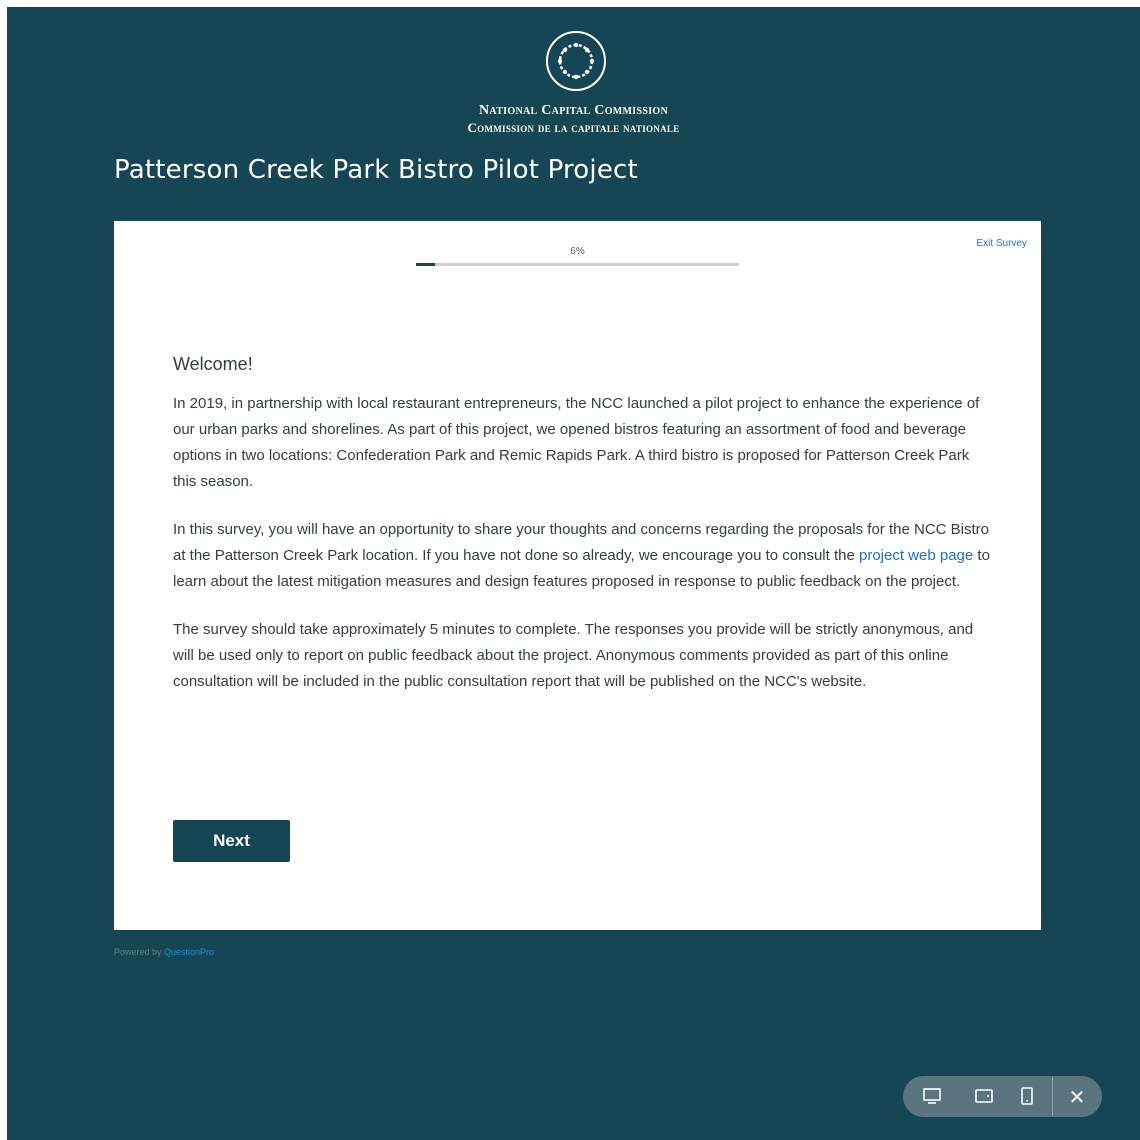  What do you see at coordinates (577, 251) in the screenshot?
I see `progress-percent-label: 6%` at bounding box center [577, 251].